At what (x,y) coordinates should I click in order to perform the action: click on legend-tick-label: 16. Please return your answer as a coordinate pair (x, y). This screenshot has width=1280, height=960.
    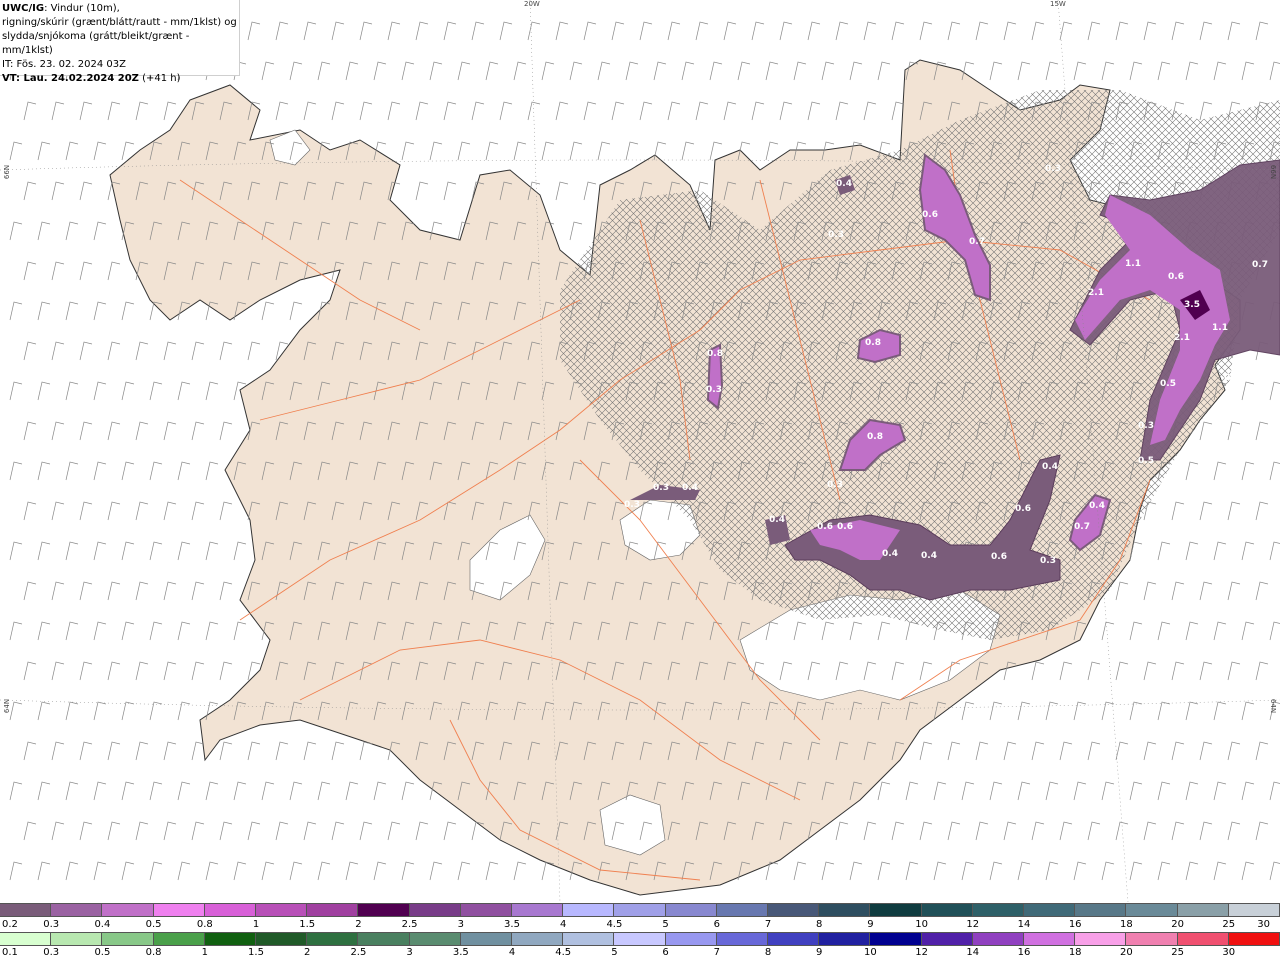
    Looking at the image, I should click on (1075, 924).